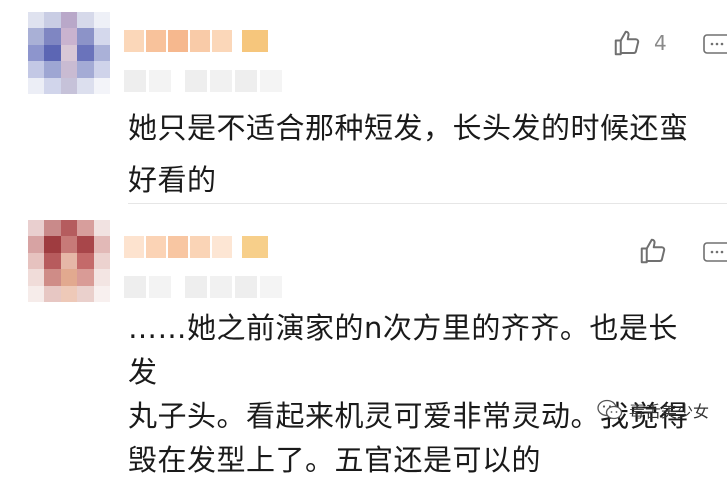  I want to click on like-button: 4, so click(639, 43).